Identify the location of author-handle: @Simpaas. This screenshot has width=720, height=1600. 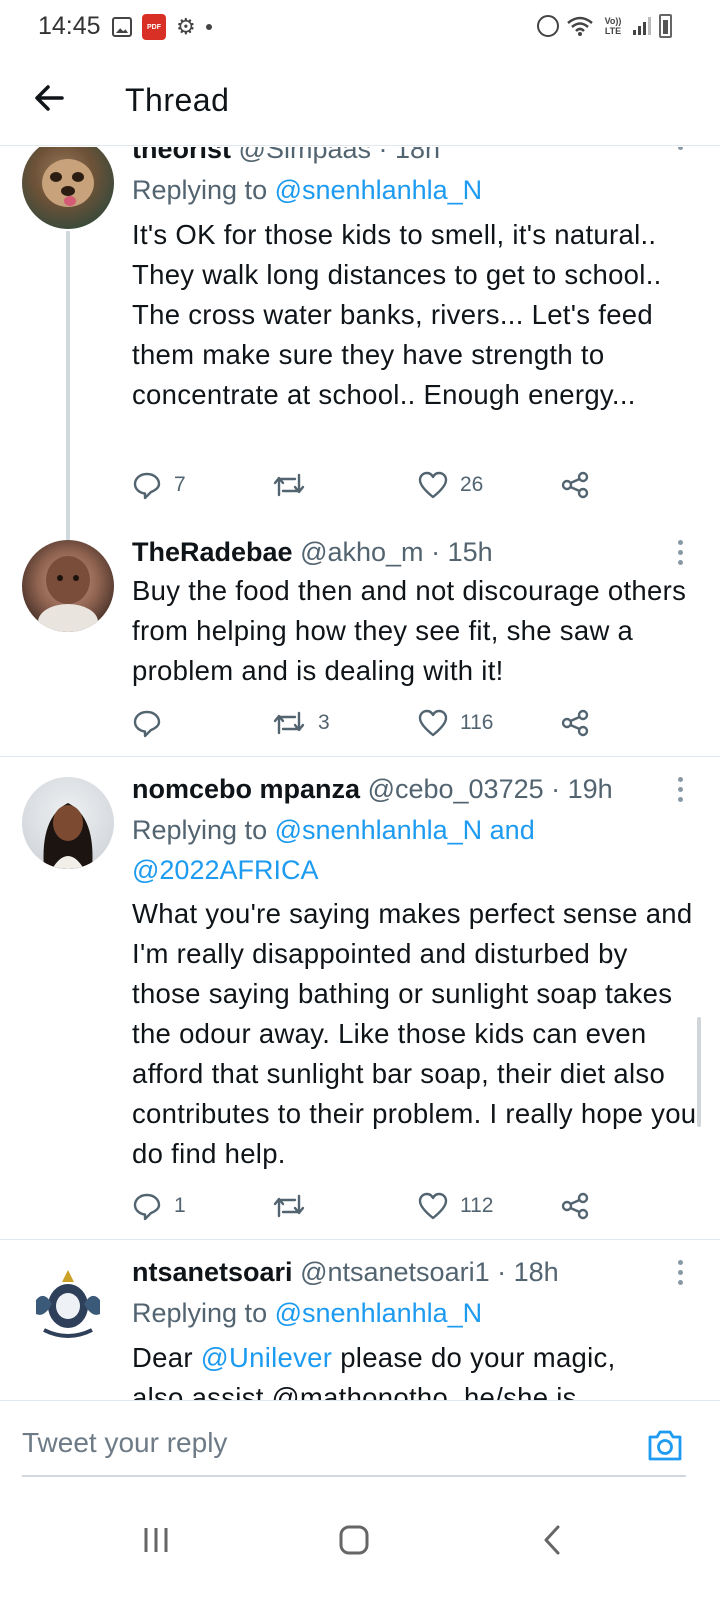
(305, 155).